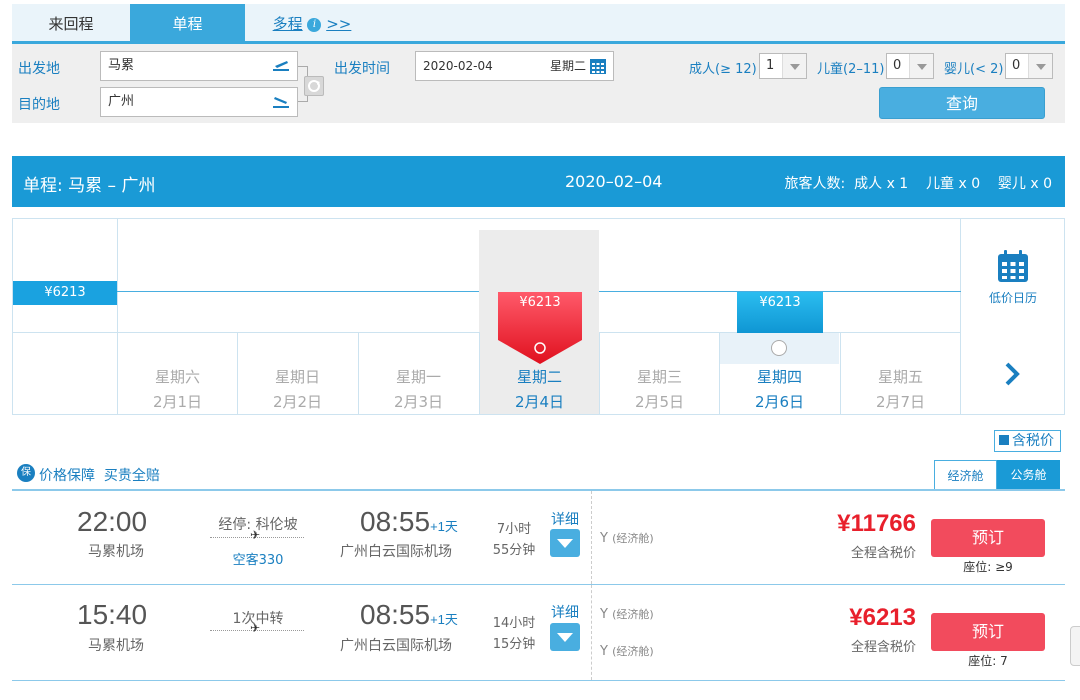 The height and width of the screenshot is (700, 1080). I want to click on from-field: 马累, so click(199, 66).